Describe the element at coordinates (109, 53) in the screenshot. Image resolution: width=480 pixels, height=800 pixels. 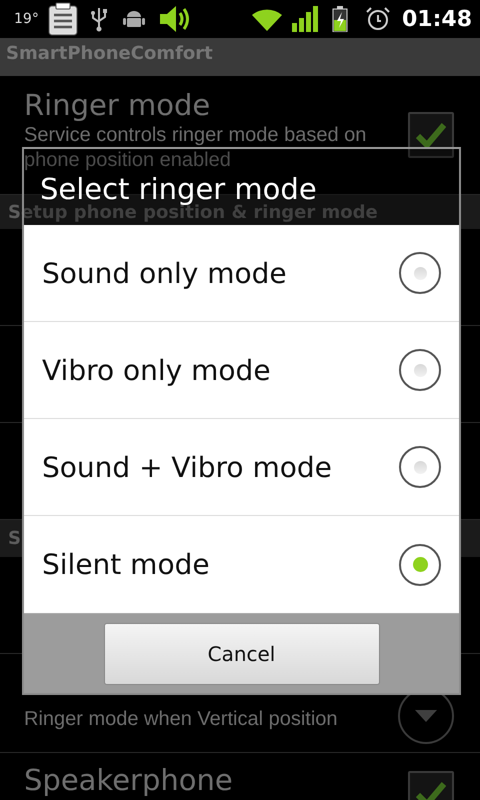
I see `app-title: SmartPhoneComfort` at that location.